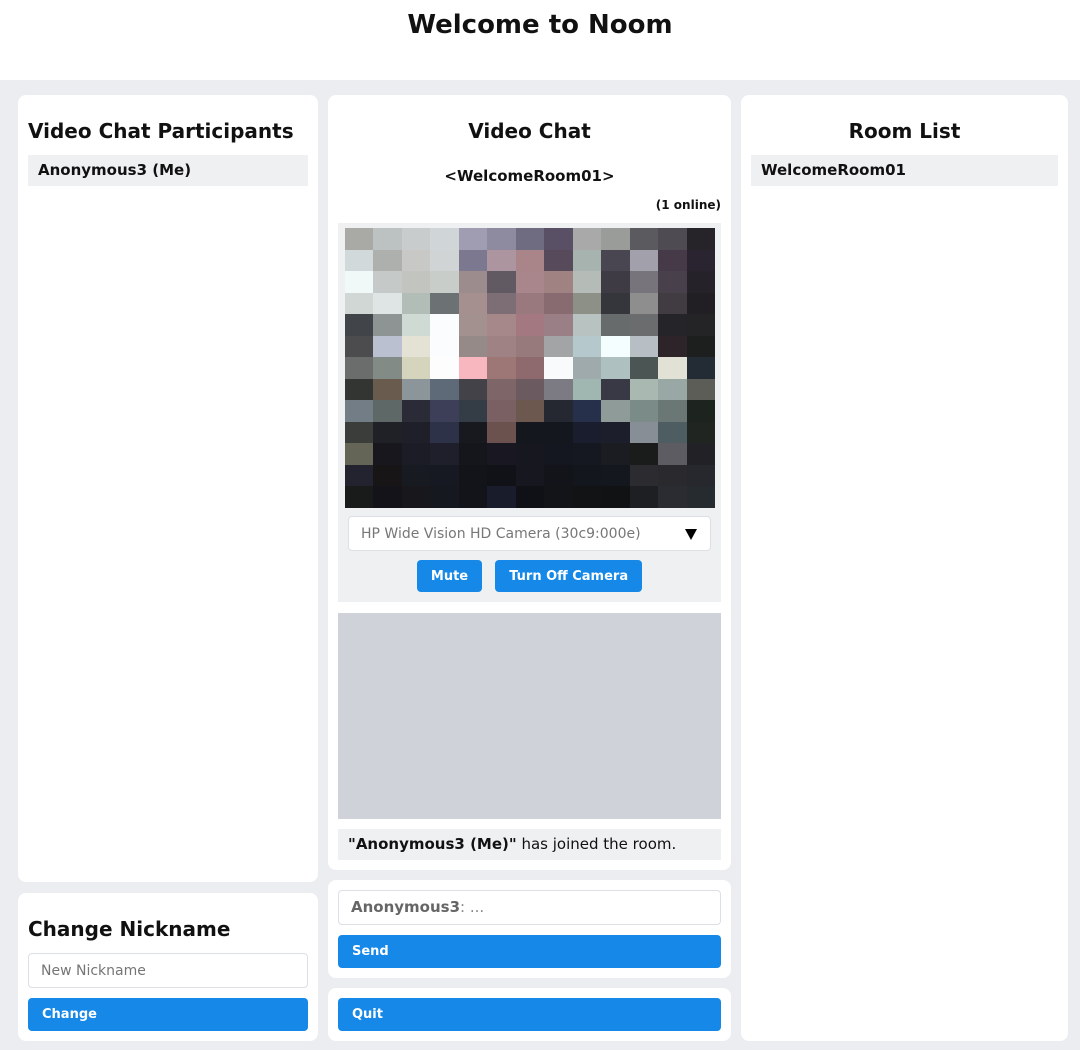  What do you see at coordinates (529, 951) in the screenshot?
I see `send-button: Send` at bounding box center [529, 951].